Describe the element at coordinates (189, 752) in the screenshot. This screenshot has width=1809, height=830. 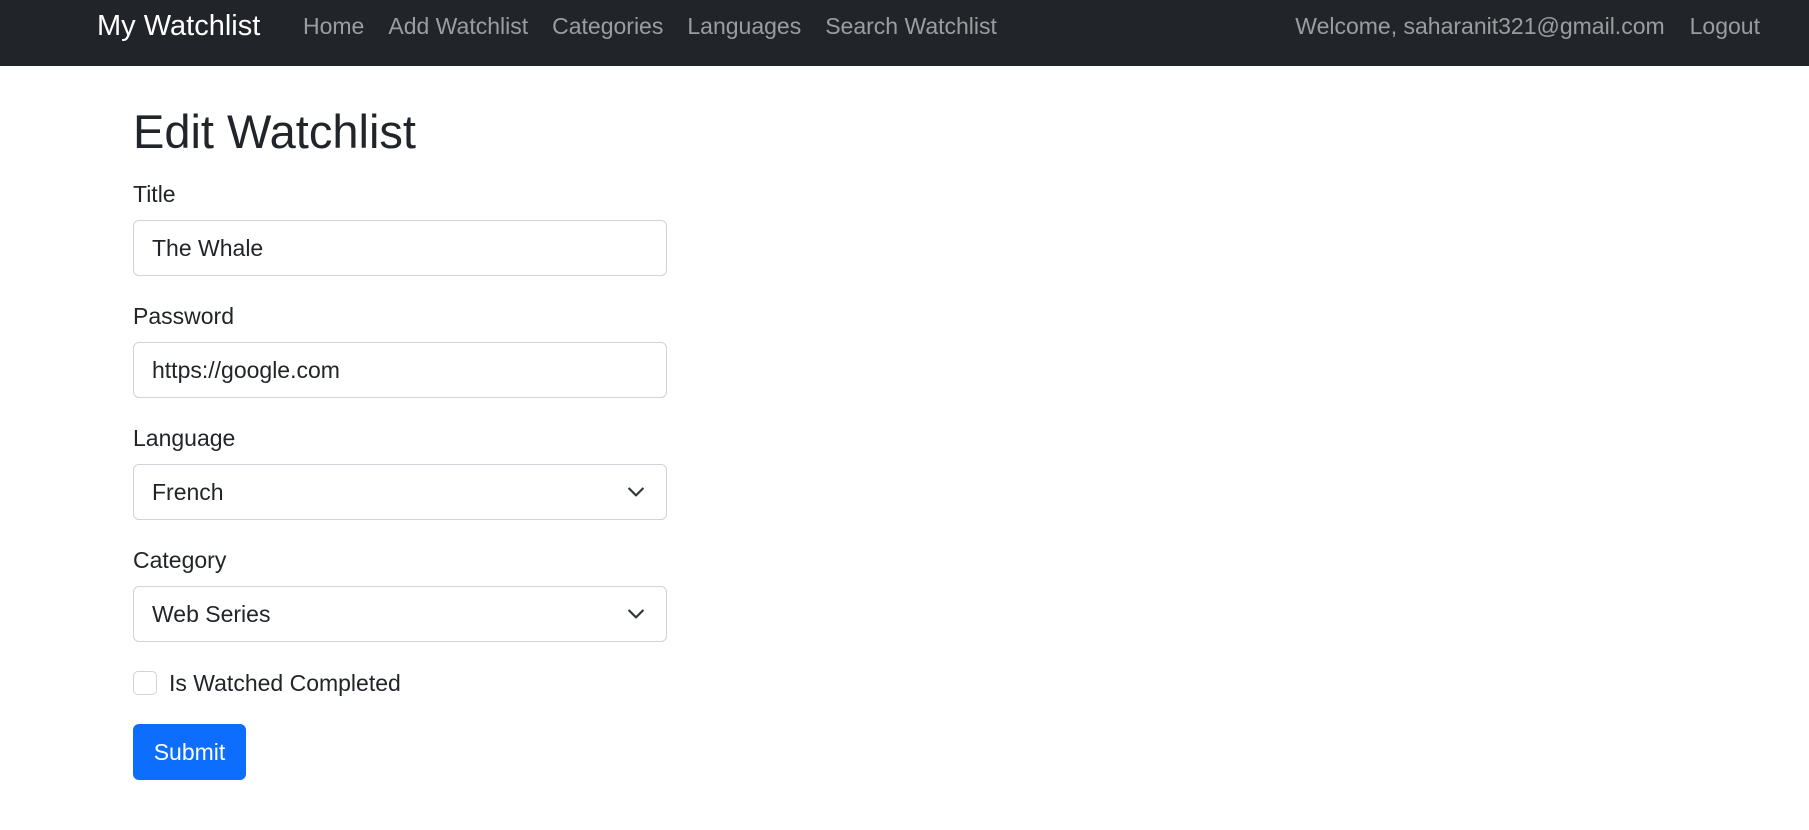
I see `submit-button: Submit` at that location.